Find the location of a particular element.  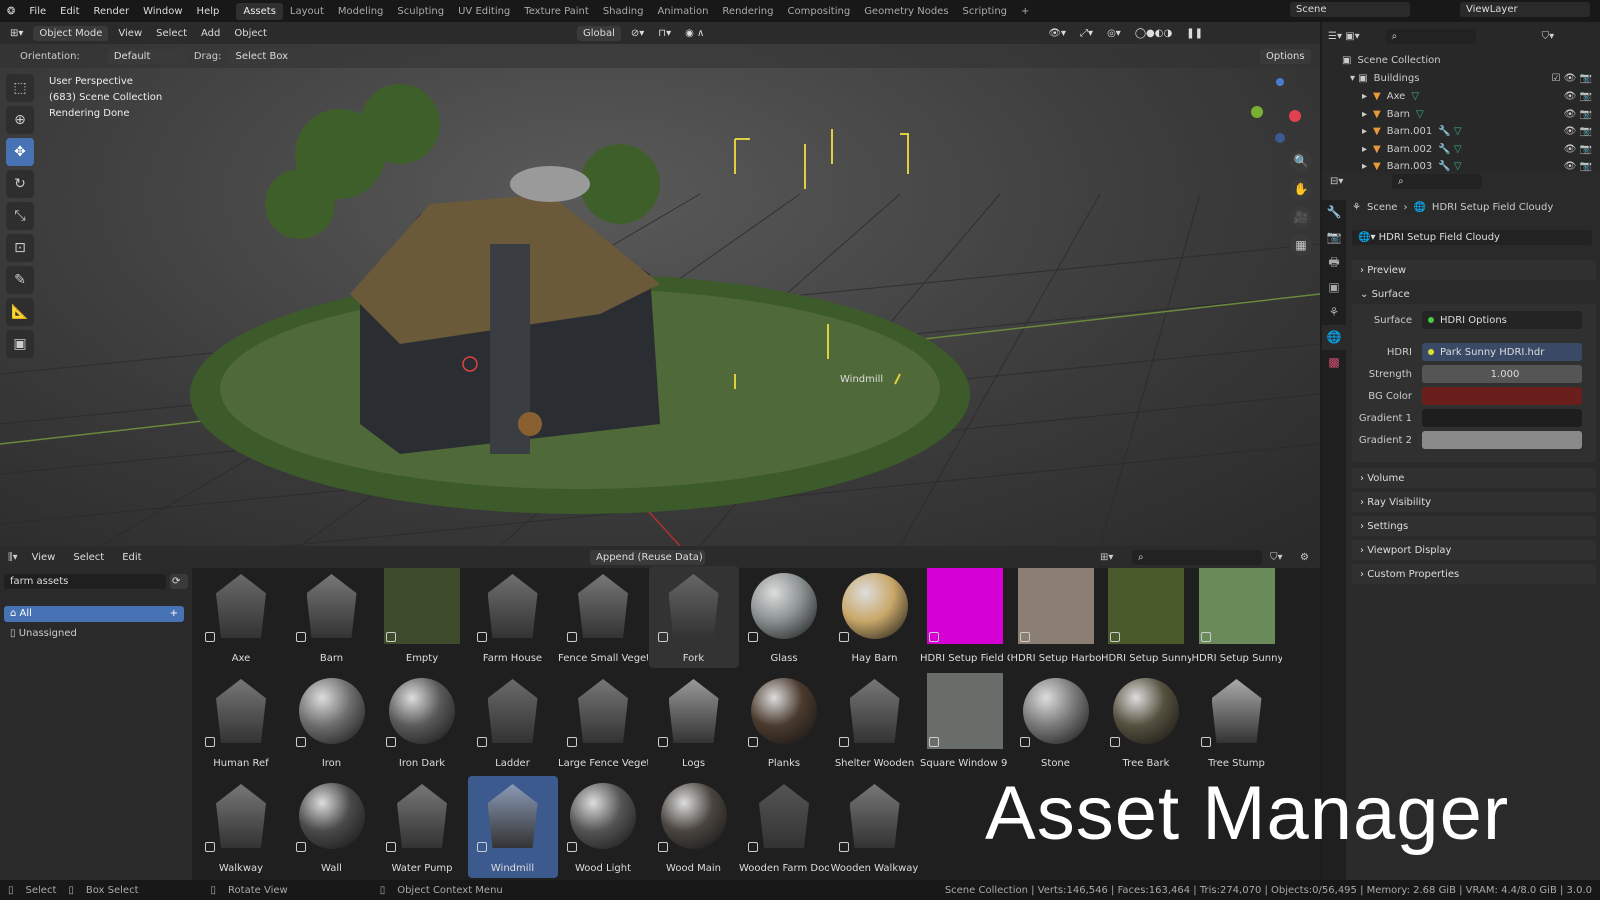

world-datablock-selector: 🌐▾ HDRI Setup Field Cloudy is located at coordinates (1472, 237).